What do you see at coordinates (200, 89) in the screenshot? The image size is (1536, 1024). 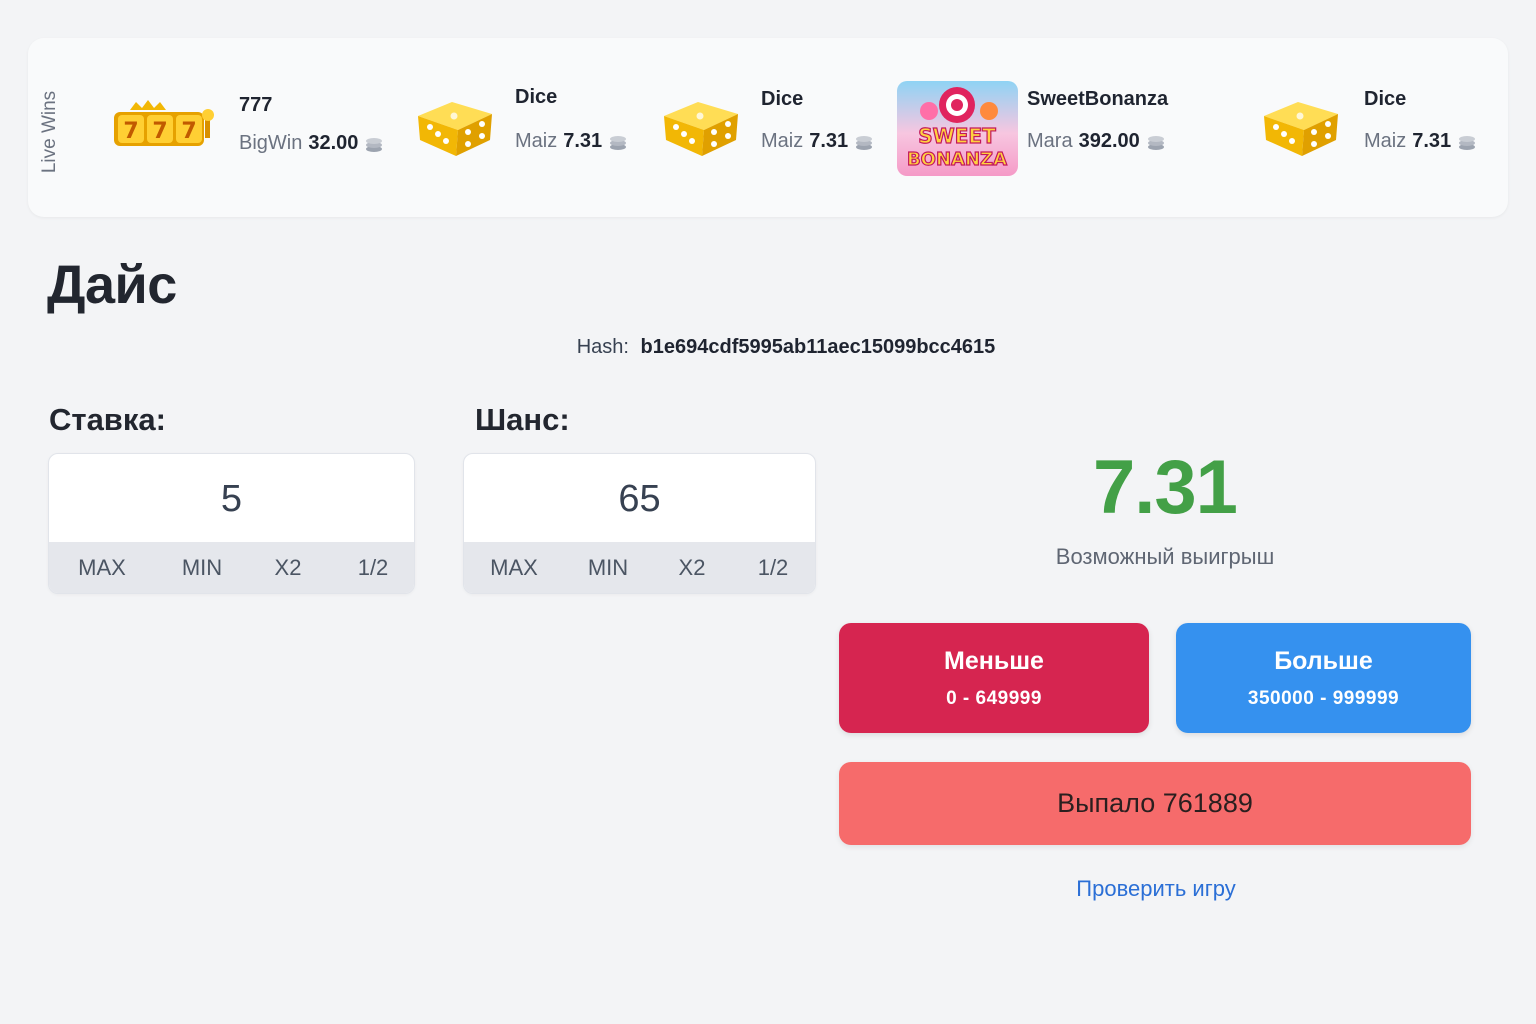 I see `live-win-item: 7 7 7 777 BigWin 32.00` at bounding box center [200, 89].